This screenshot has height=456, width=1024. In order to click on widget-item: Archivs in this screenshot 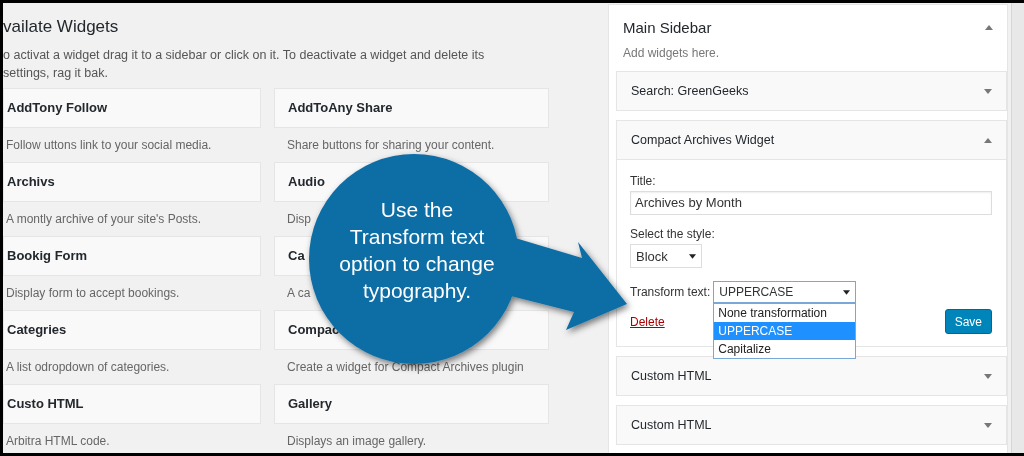, I will do `click(132, 182)`.